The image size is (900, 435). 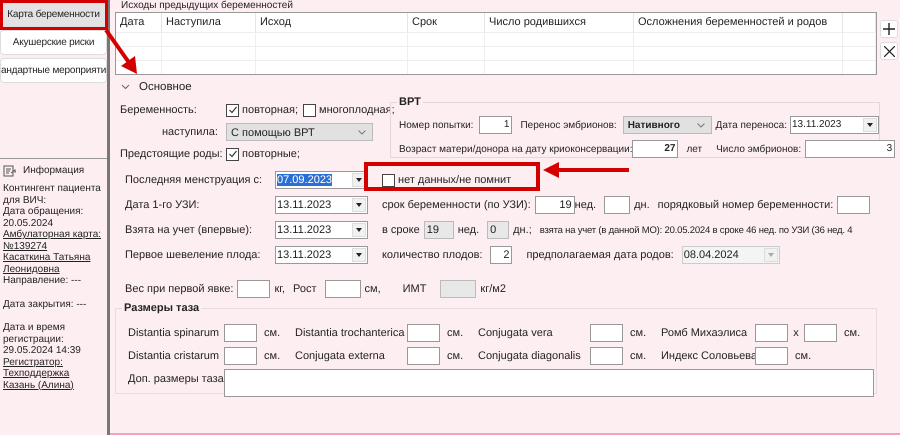 I want to click on registration-note: взята на учет (в данной МО): 20.05.2024 в сроке 46 нед. по УЗИ (36 нед. 4, so click(x=696, y=230).